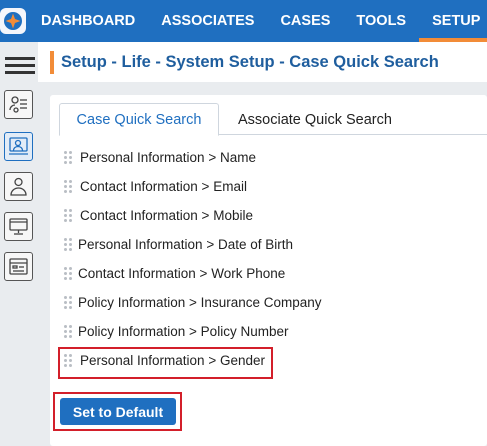 This screenshot has width=487, height=446. I want to click on list-item: Policy Information > Policy Number, so click(176, 331).